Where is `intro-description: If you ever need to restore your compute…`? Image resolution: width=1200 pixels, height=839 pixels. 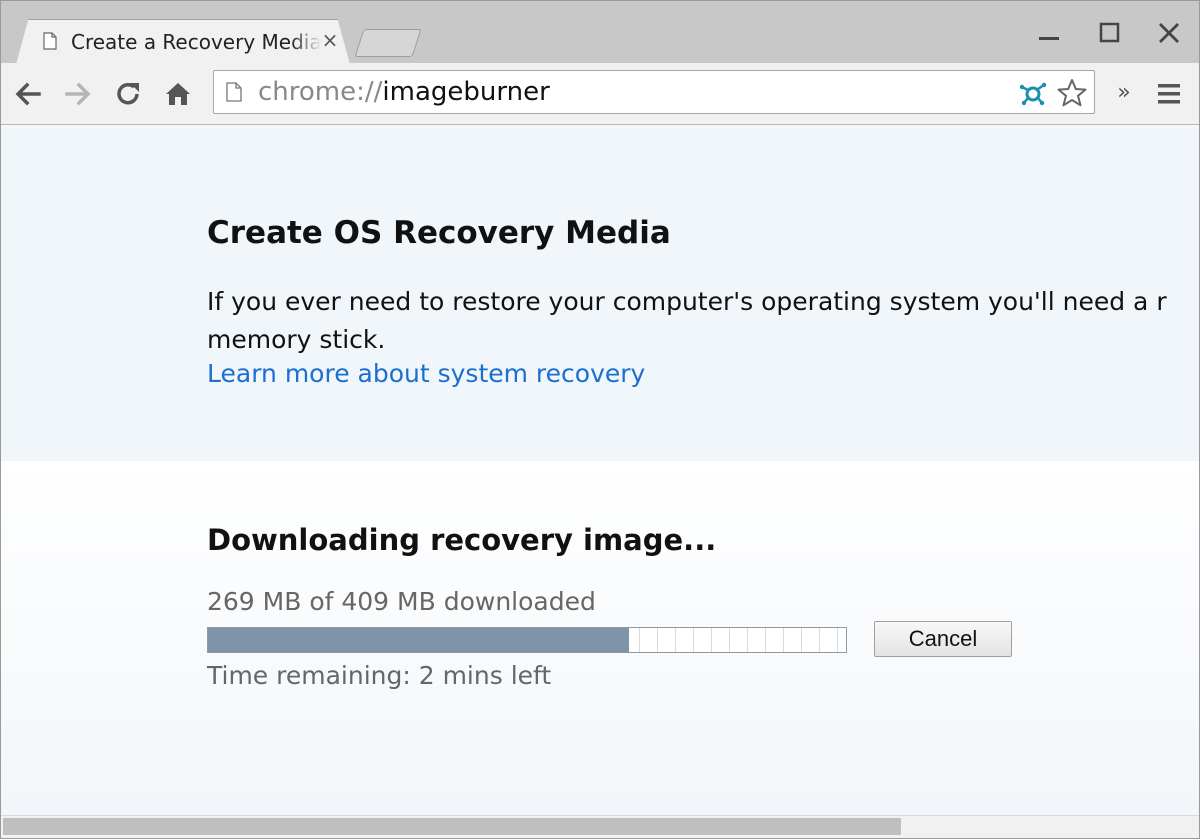 intro-description: If you ever need to restore your compute… is located at coordinates (703, 321).